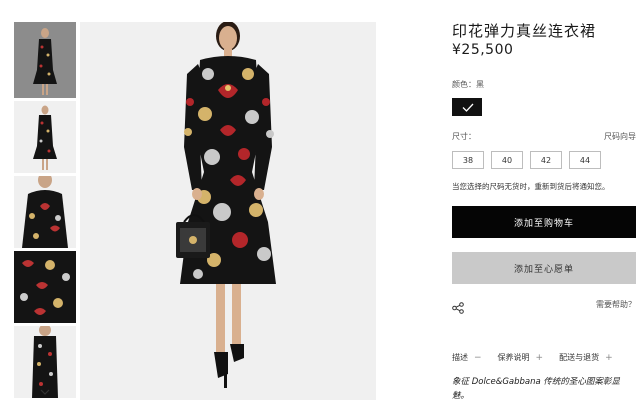  Describe the element at coordinates (468, 84) in the screenshot. I see `color-label: 颜色：黑` at that location.